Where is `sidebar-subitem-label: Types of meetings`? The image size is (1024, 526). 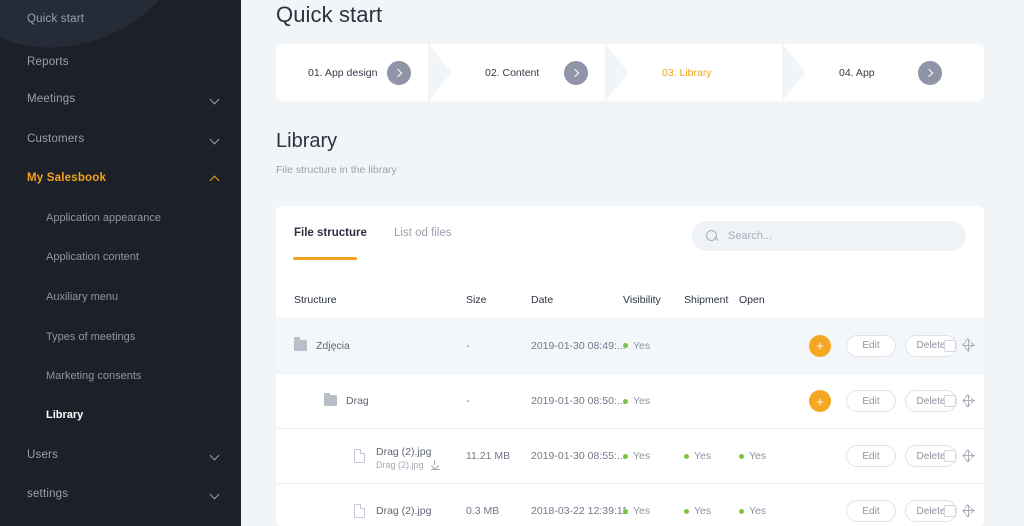
sidebar-subitem-label: Types of meetings is located at coordinates (91, 337).